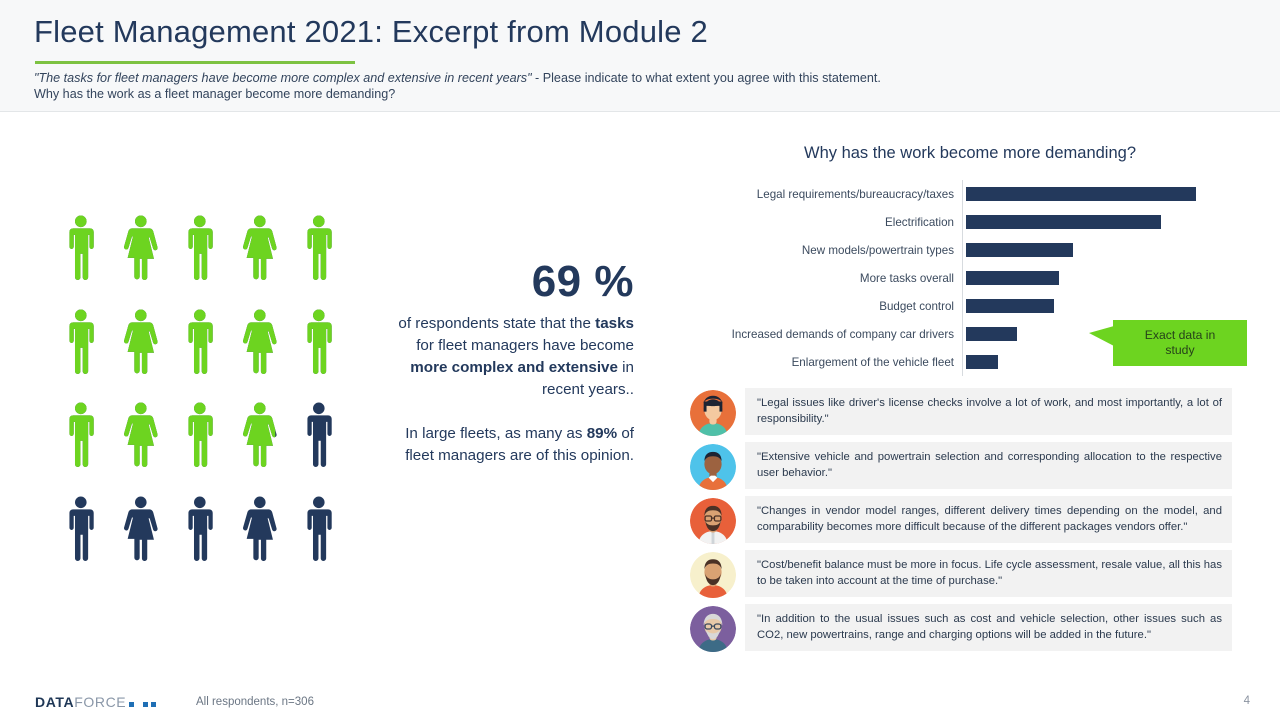  Describe the element at coordinates (960, 222) in the screenshot. I see `bar-row: Electrification` at that location.